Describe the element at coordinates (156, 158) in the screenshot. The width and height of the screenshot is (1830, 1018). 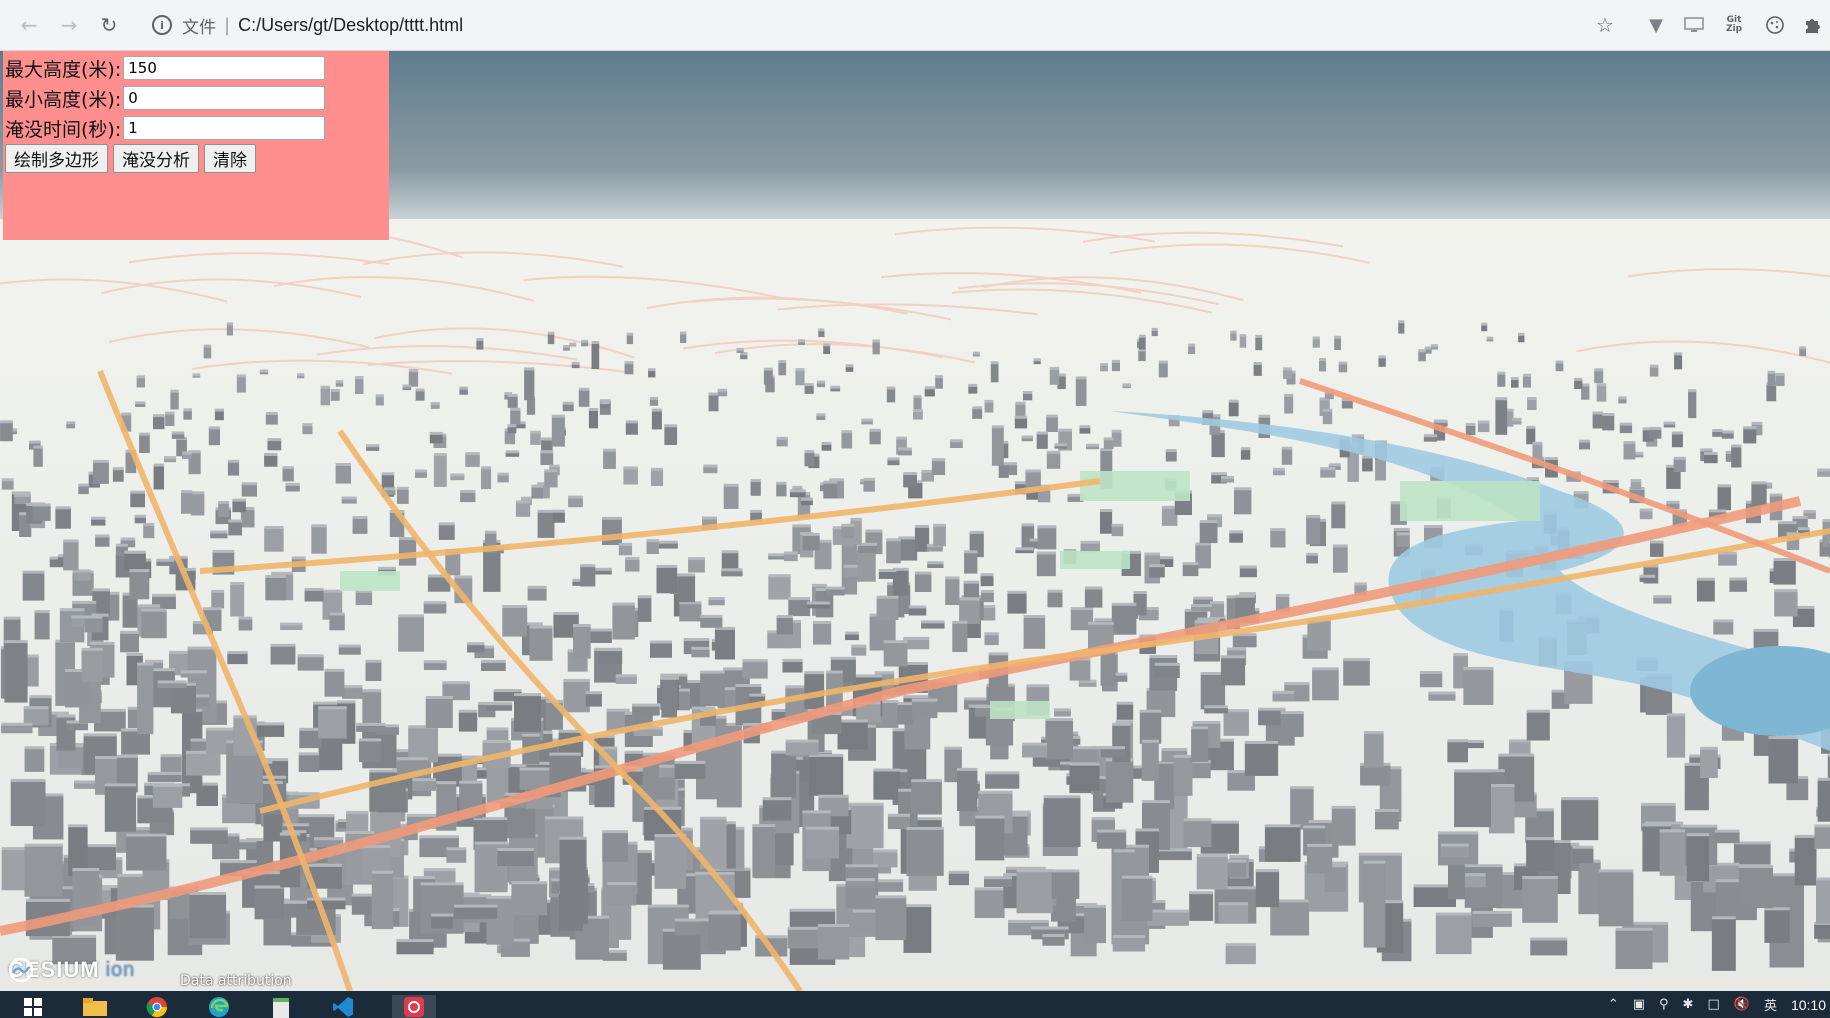
I see `flood-analysis-button: 淹没分析` at that location.